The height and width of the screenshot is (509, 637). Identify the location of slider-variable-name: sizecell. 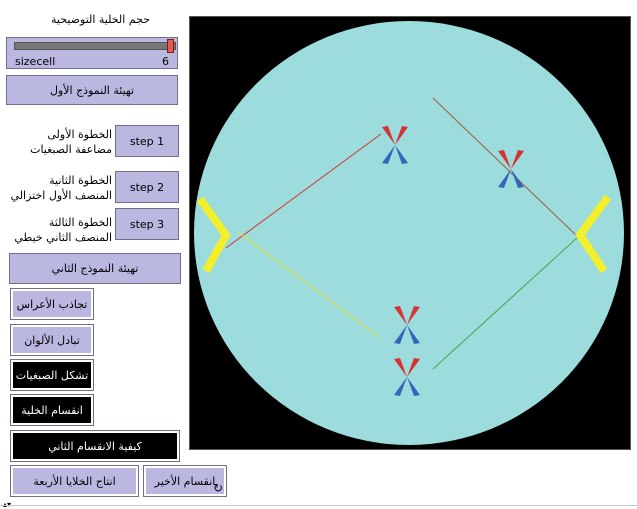
(35, 61).